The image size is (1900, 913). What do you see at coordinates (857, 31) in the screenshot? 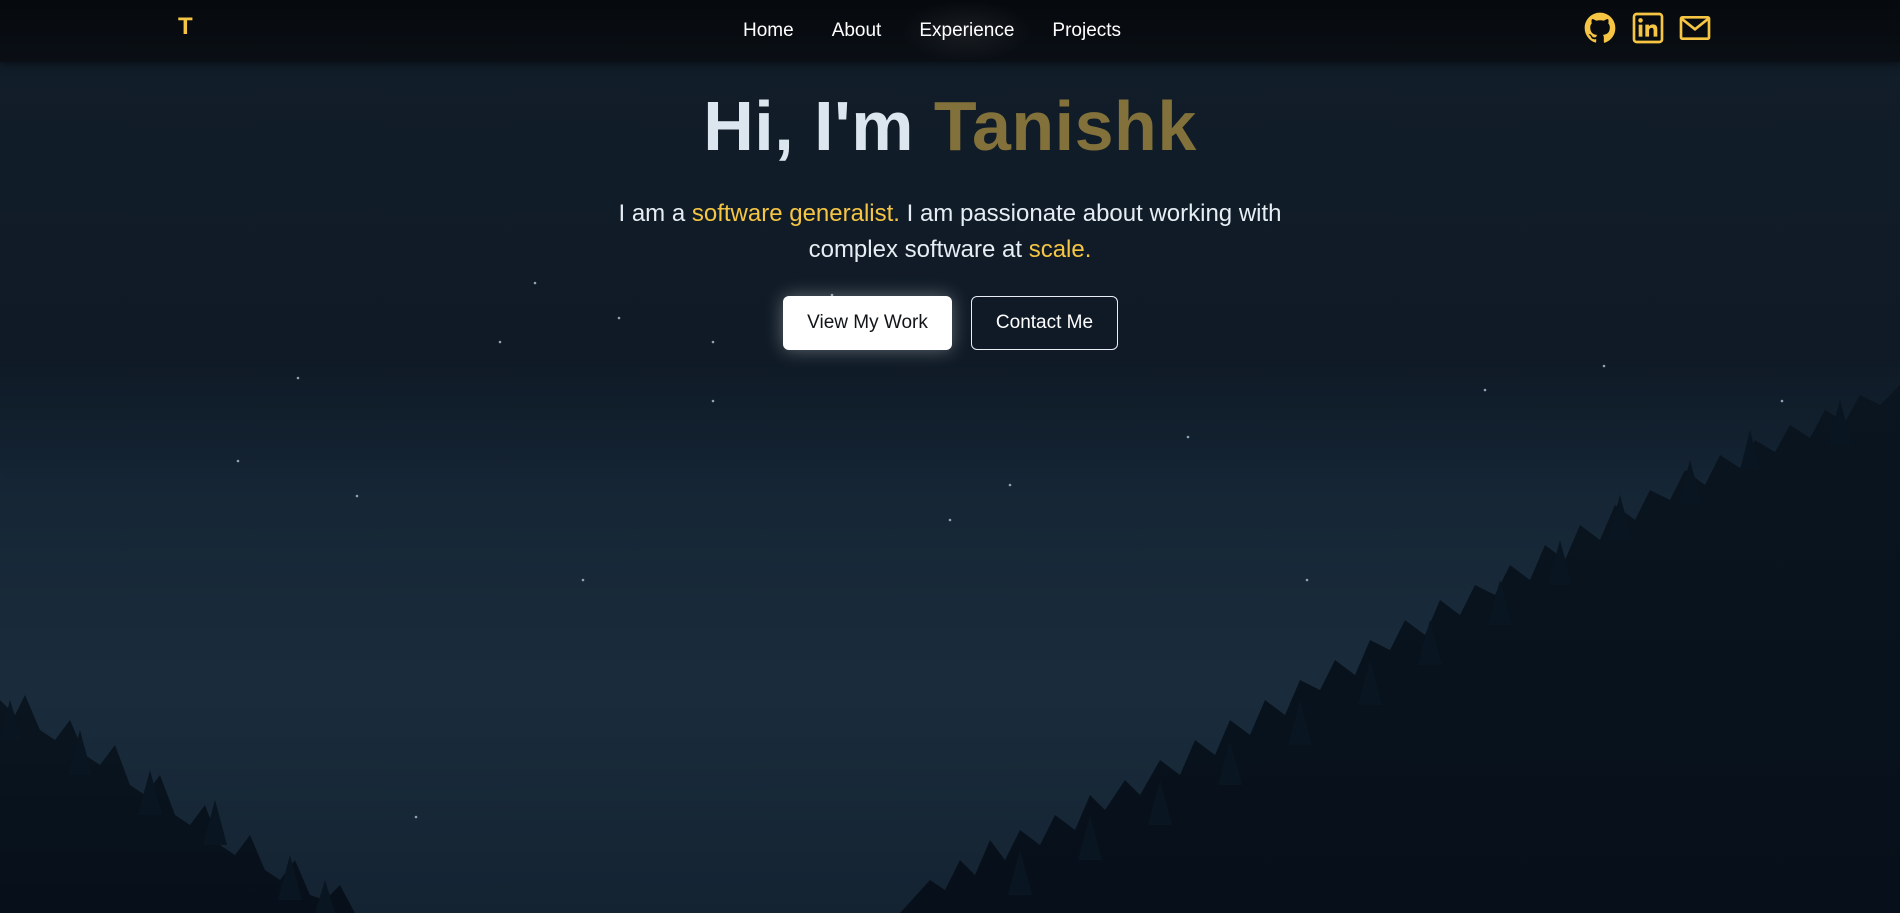
I see `nav-link-about: About` at bounding box center [857, 31].